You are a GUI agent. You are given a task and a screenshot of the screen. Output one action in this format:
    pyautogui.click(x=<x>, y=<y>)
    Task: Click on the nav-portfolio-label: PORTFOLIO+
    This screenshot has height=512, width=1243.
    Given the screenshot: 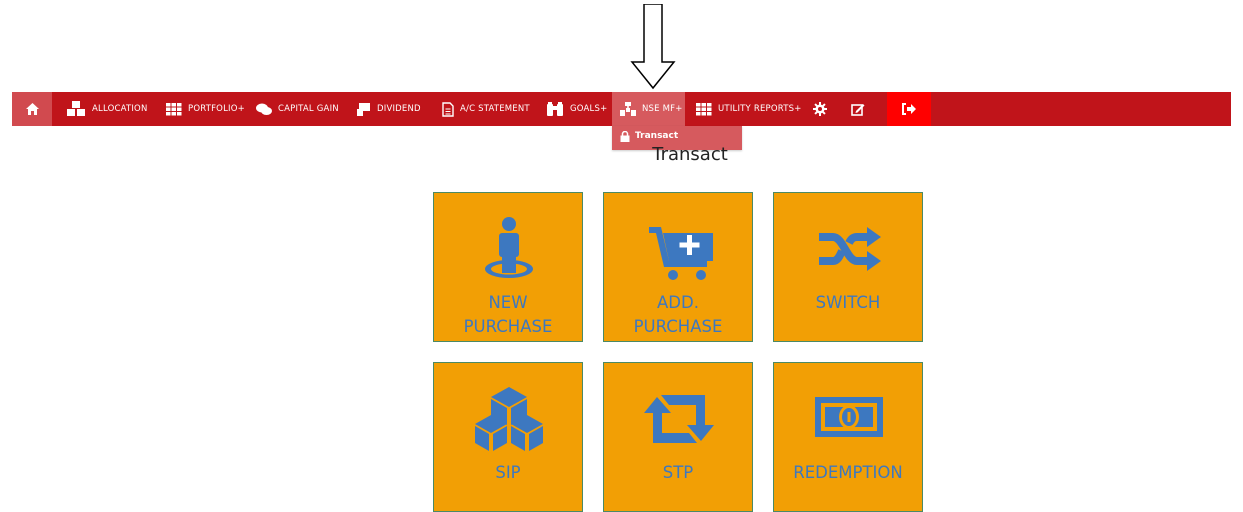 What is the action you would take?
    pyautogui.click(x=216, y=109)
    